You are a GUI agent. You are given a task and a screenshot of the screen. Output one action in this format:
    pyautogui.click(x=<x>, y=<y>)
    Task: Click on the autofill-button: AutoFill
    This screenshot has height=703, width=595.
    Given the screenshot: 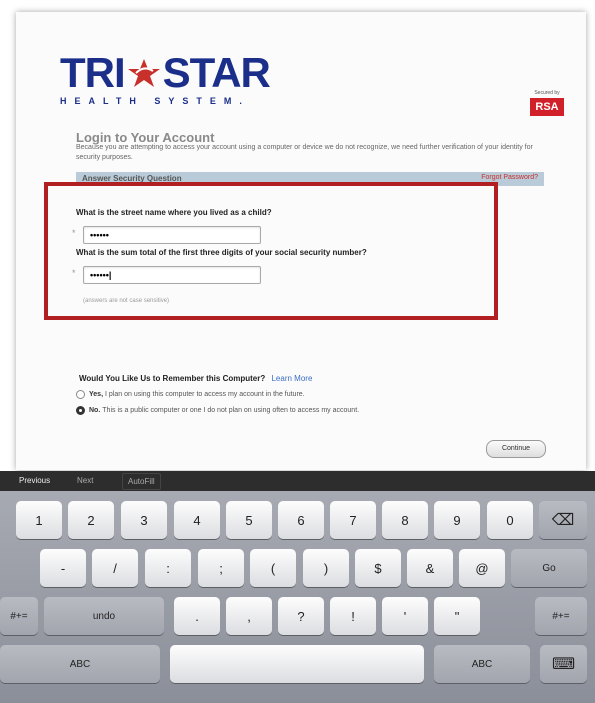 What is the action you would take?
    pyautogui.click(x=141, y=481)
    